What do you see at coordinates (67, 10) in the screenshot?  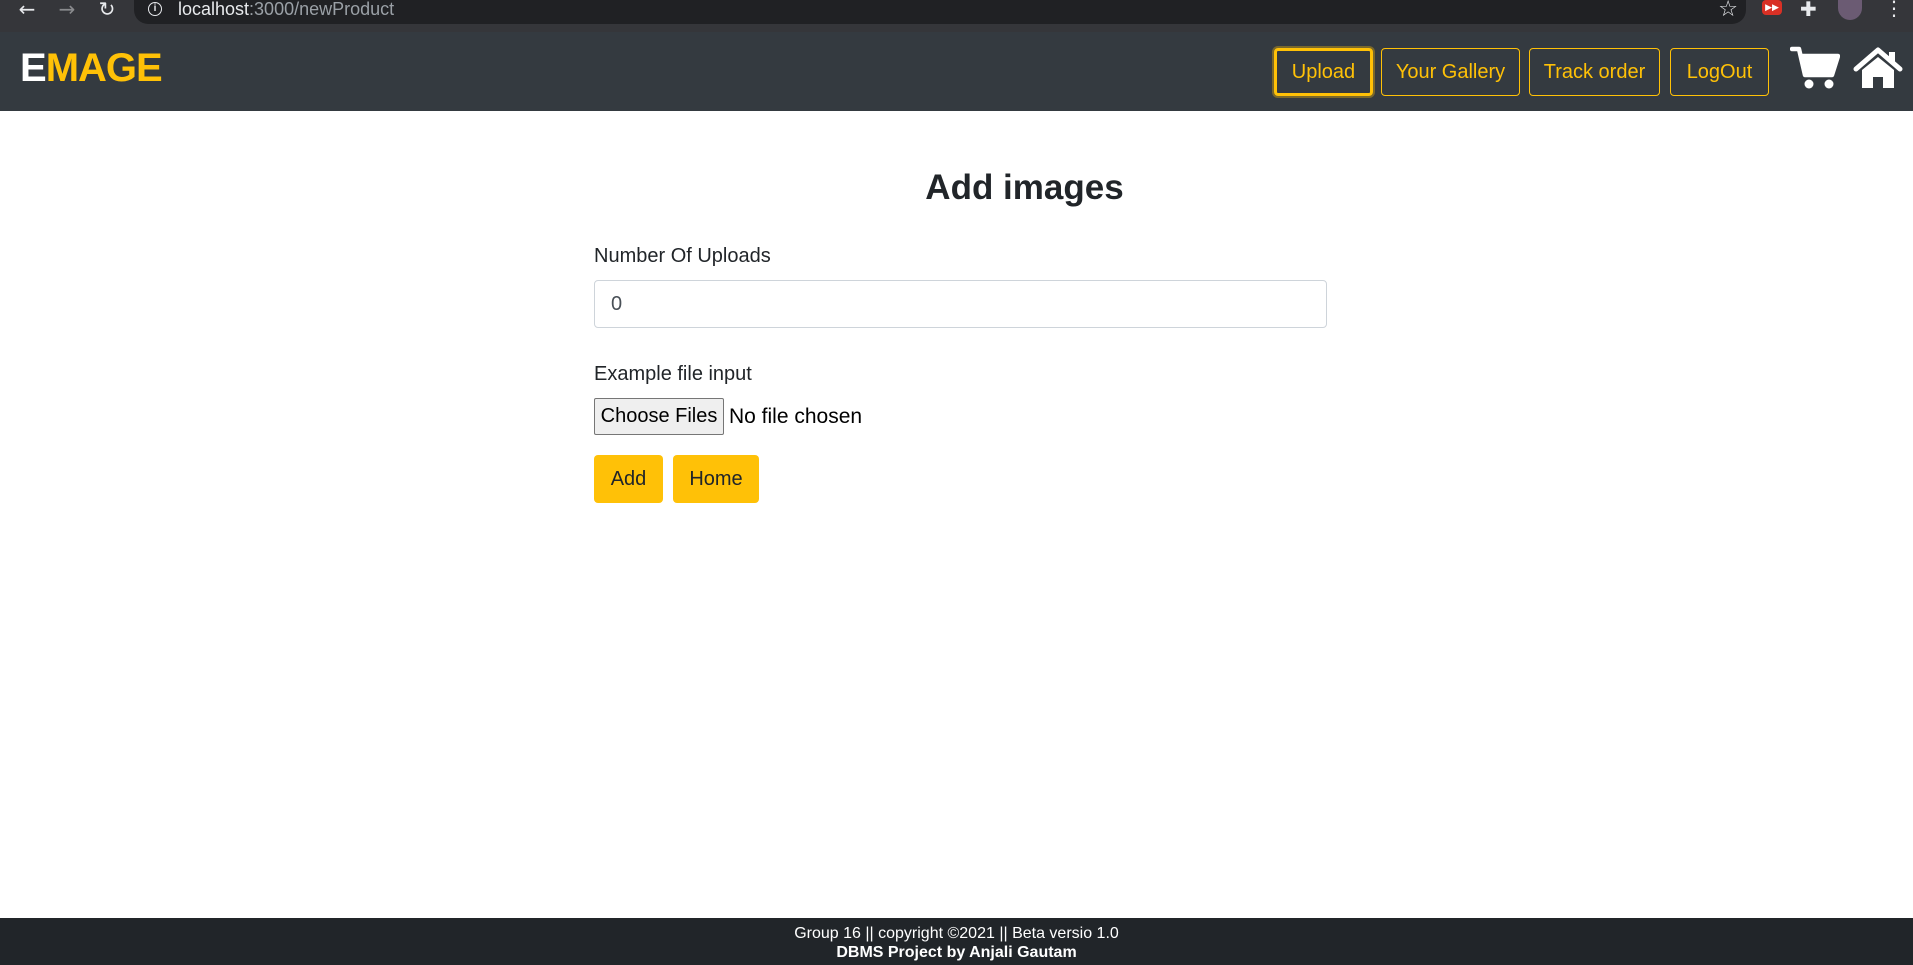 I see `forward-arrow-icon: →` at bounding box center [67, 10].